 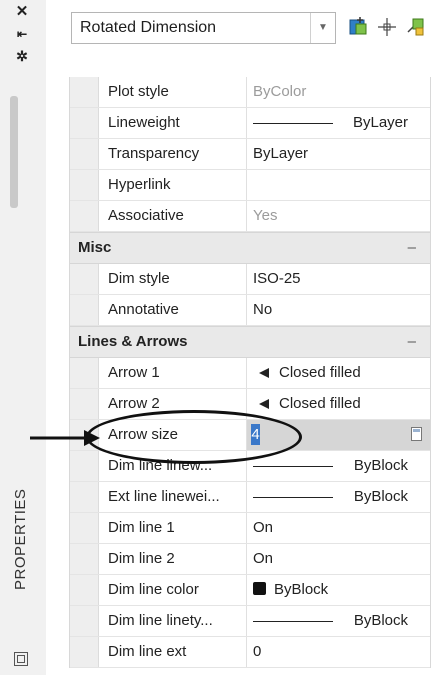 I want to click on property-row: Dim line 1 On, so click(x=250, y=528).